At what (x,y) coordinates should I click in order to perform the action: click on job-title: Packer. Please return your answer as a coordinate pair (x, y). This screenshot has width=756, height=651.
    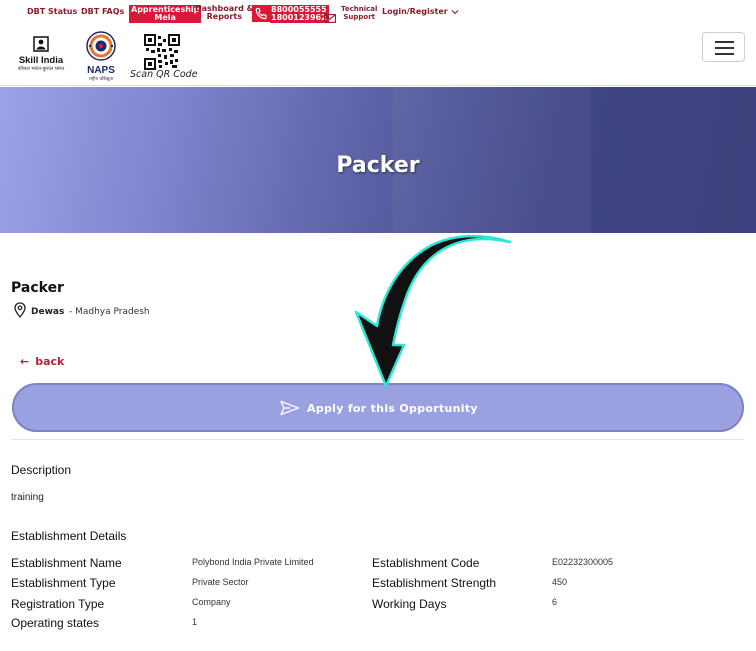
    Looking at the image, I should click on (37, 288).